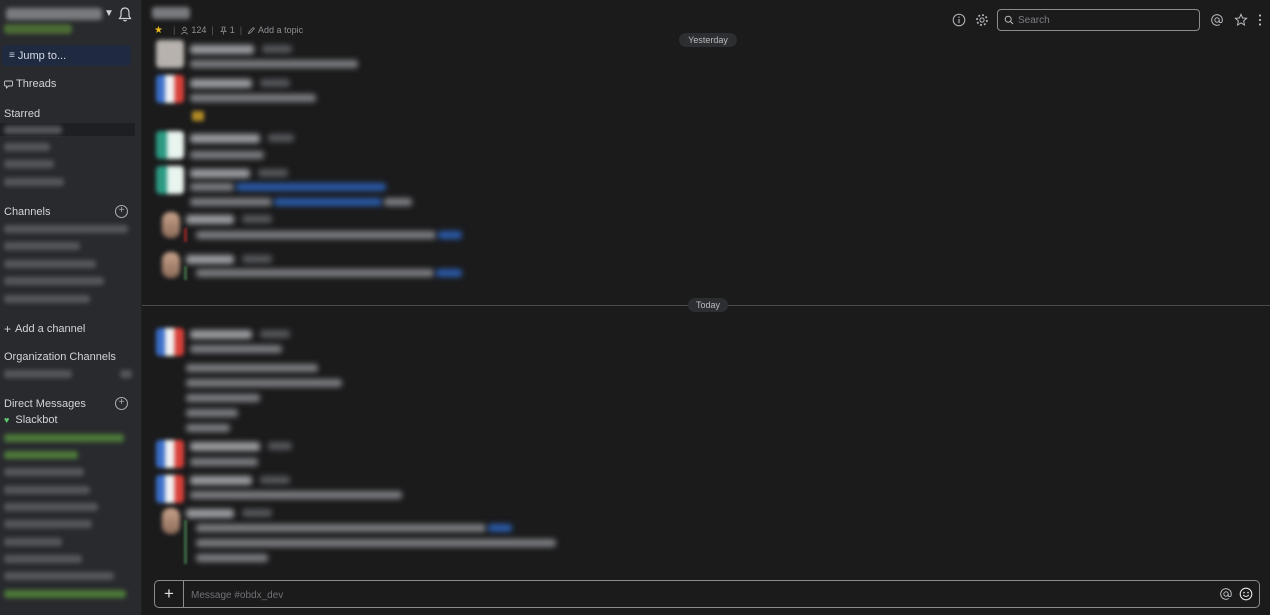  I want to click on member-count: 124, so click(198, 30).